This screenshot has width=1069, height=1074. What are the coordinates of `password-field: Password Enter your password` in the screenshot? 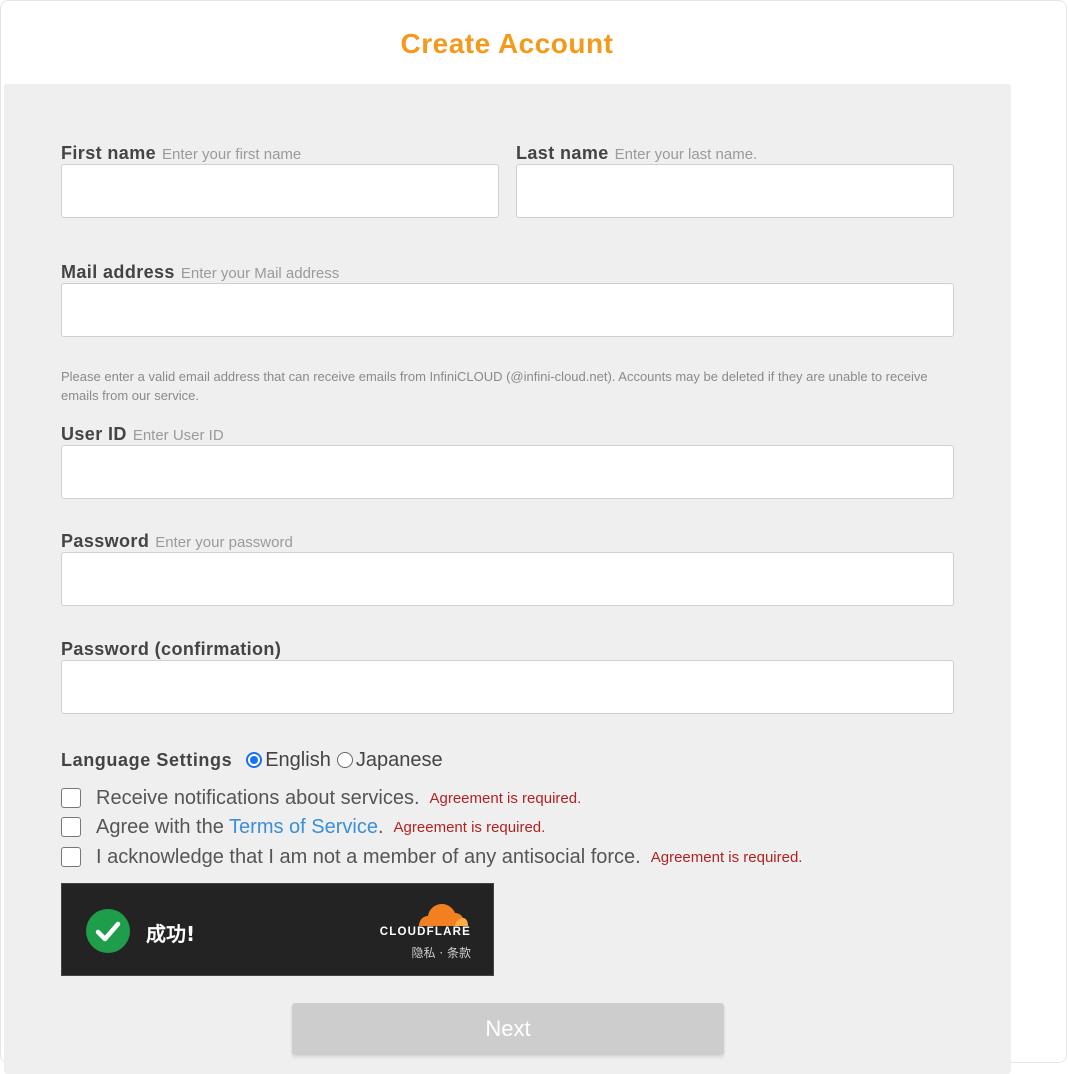 It's located at (507, 568).